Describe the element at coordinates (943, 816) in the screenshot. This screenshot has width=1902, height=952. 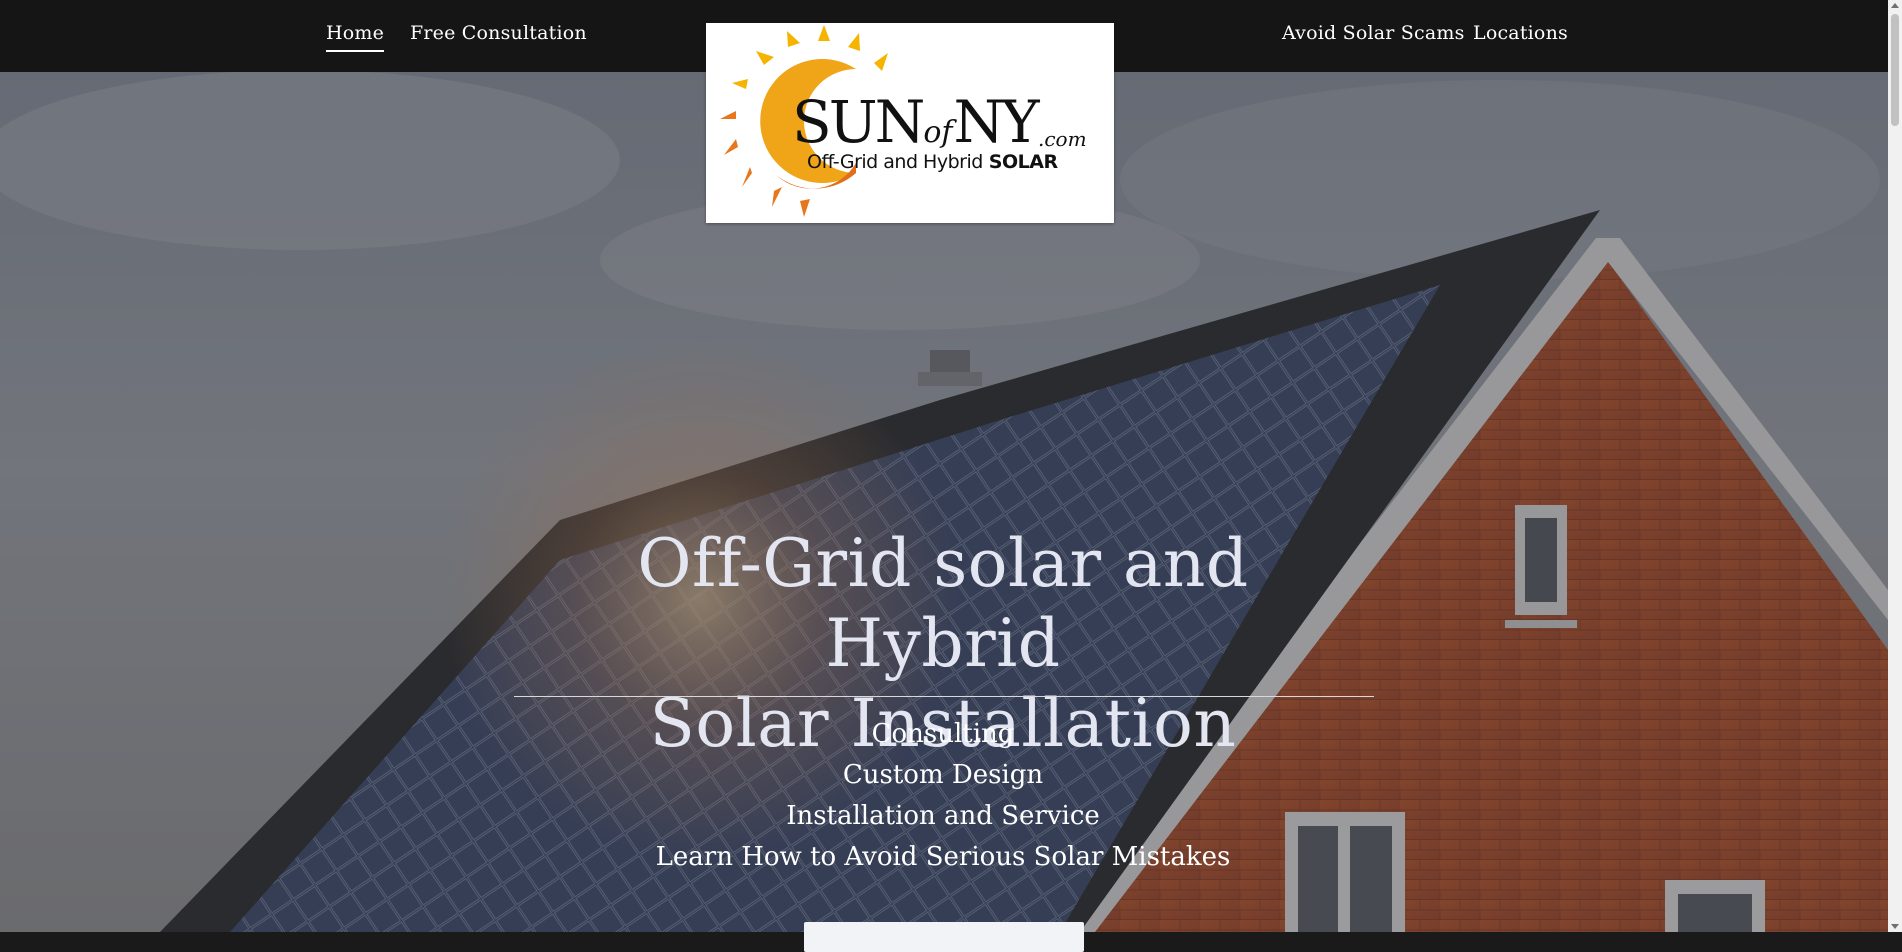
I see `service-installation: Installation and Service` at that location.